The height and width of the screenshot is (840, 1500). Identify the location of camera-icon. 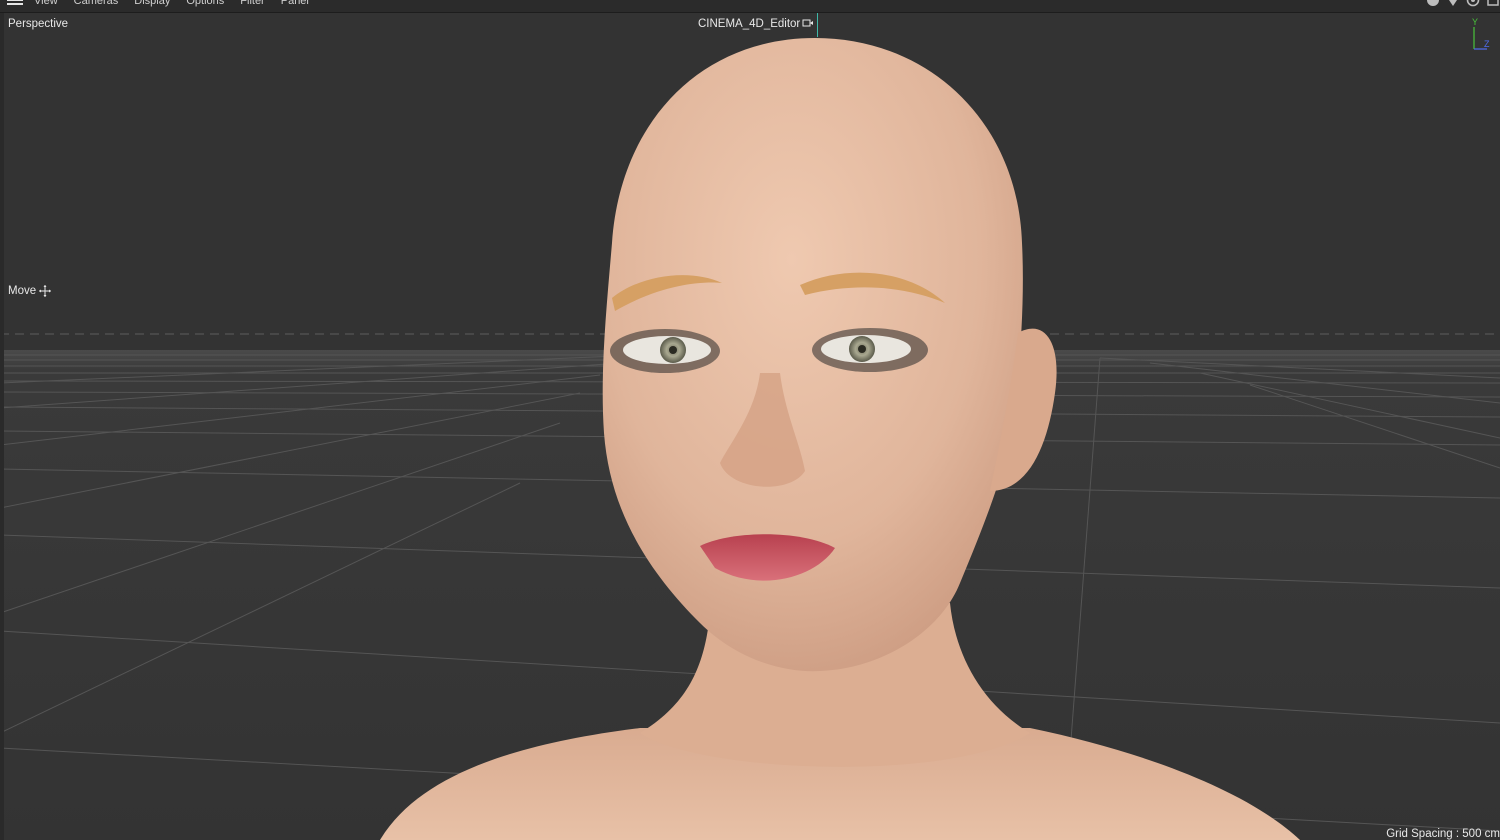
(808, 23).